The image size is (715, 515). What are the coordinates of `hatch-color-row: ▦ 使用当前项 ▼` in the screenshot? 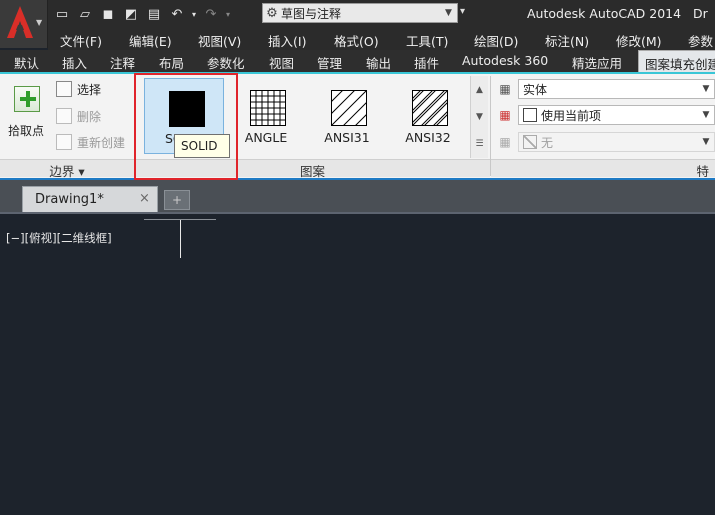 It's located at (605, 115).